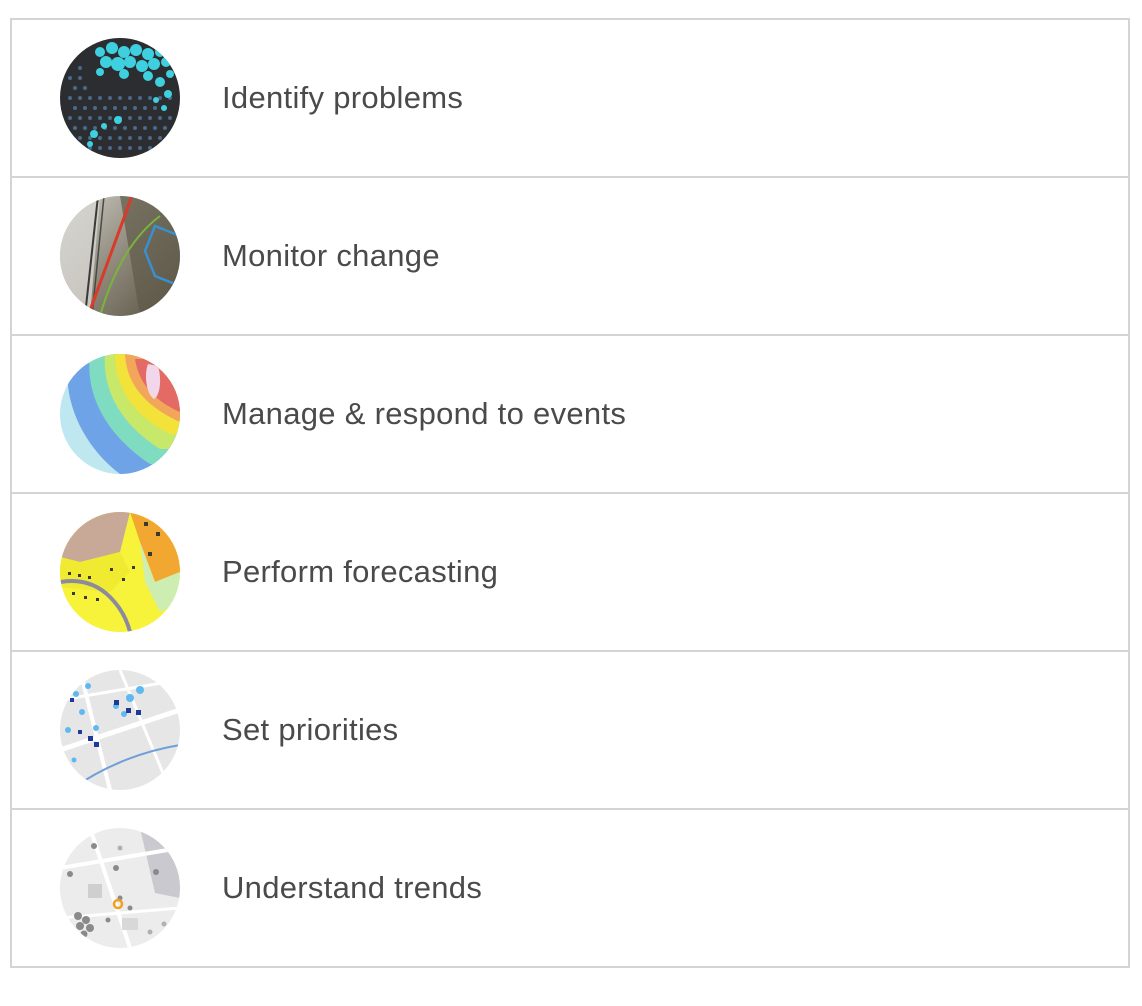  I want to click on imagery-change-map-icon, so click(120, 256).